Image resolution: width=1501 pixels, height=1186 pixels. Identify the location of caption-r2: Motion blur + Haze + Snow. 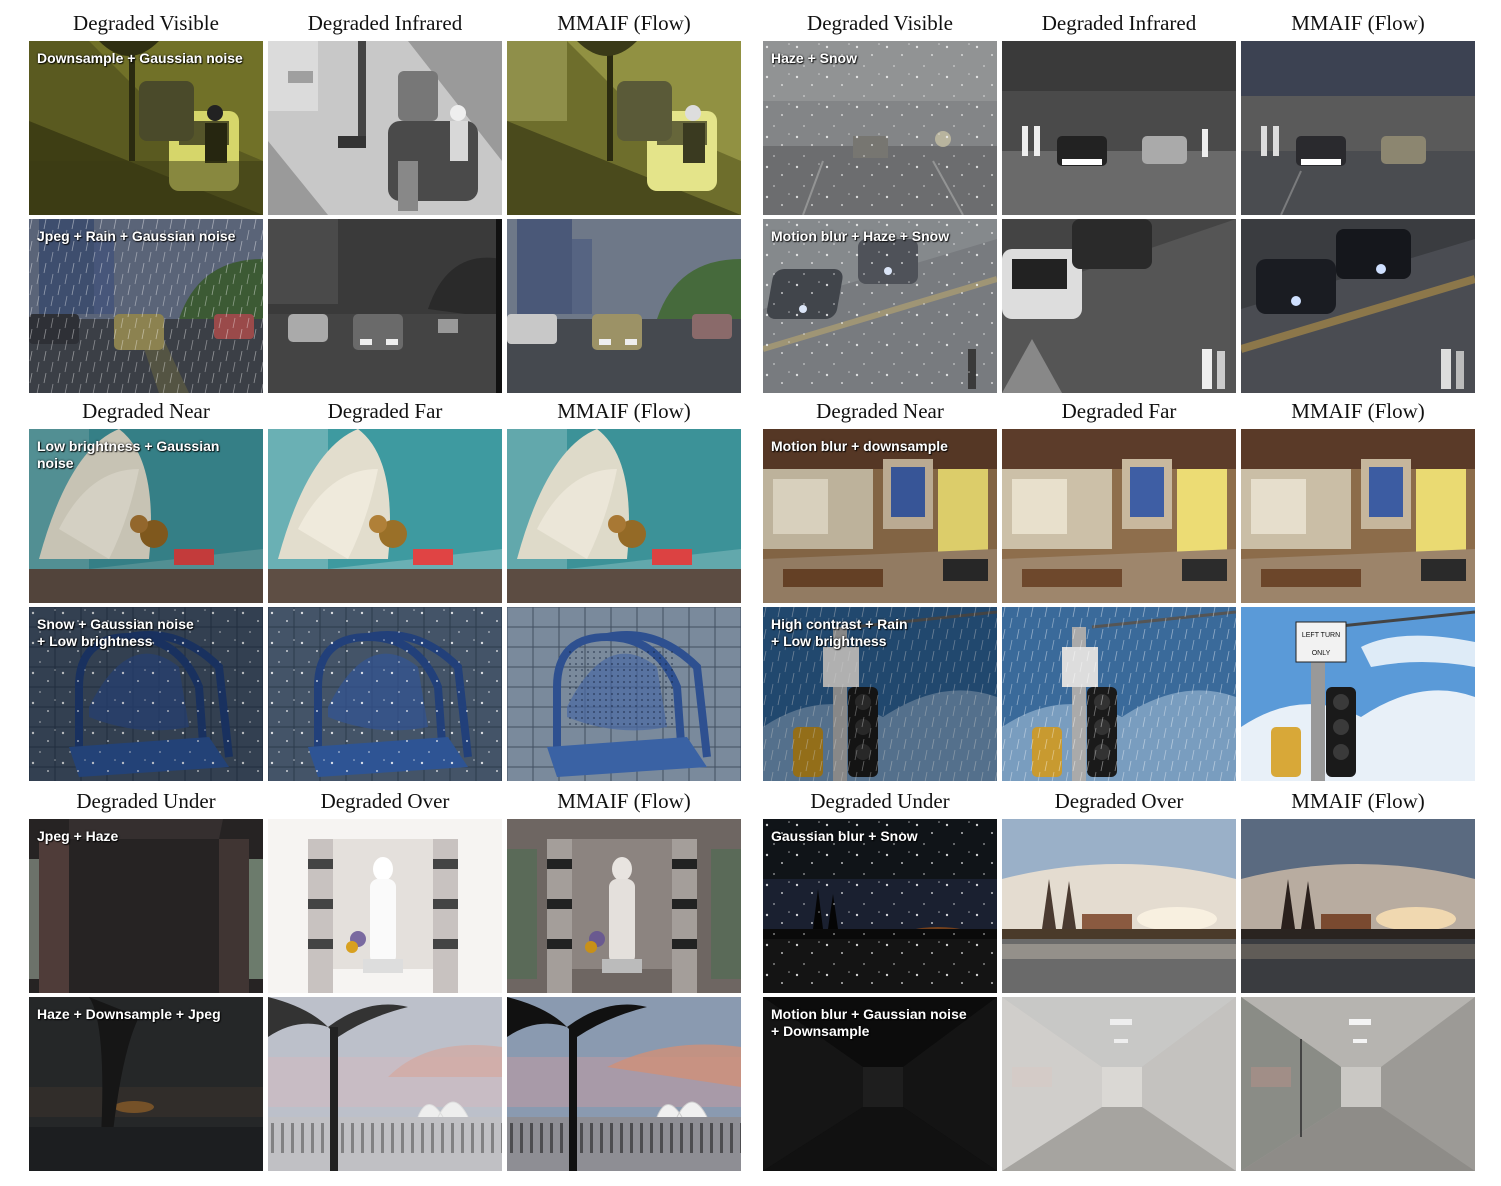
(860, 236).